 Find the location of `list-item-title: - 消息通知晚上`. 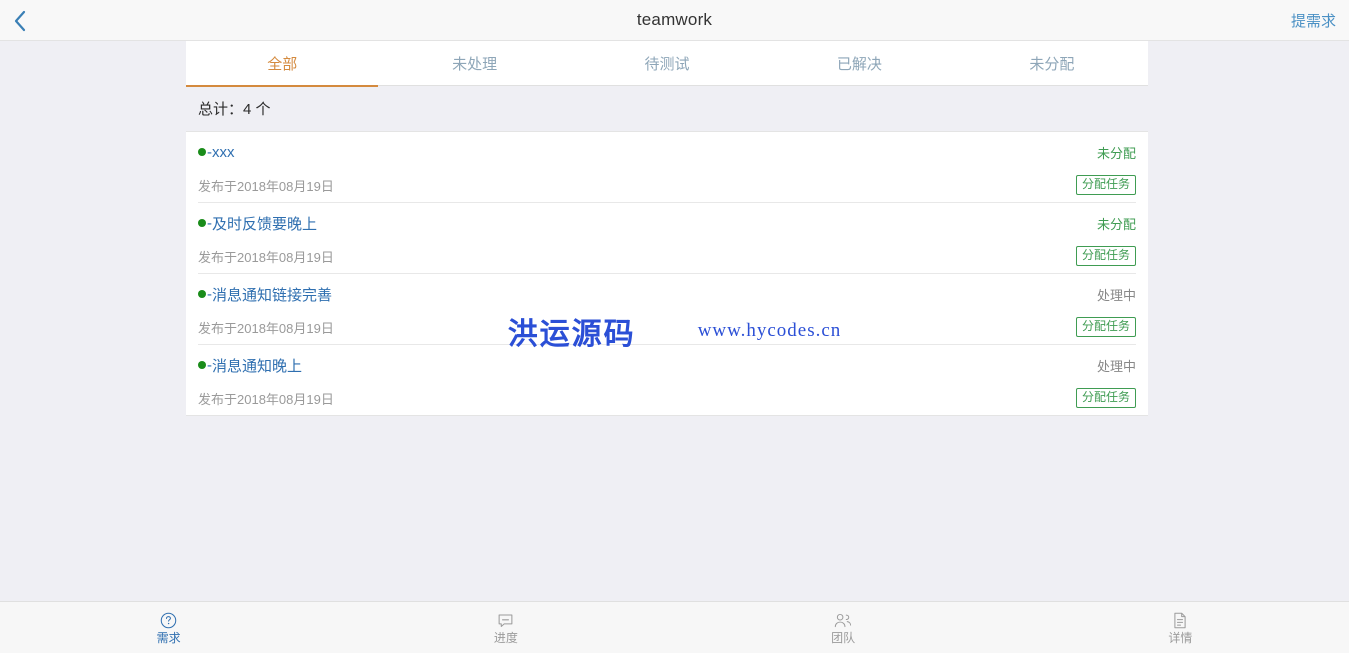

list-item-title: - 消息通知晚上 is located at coordinates (250, 365).